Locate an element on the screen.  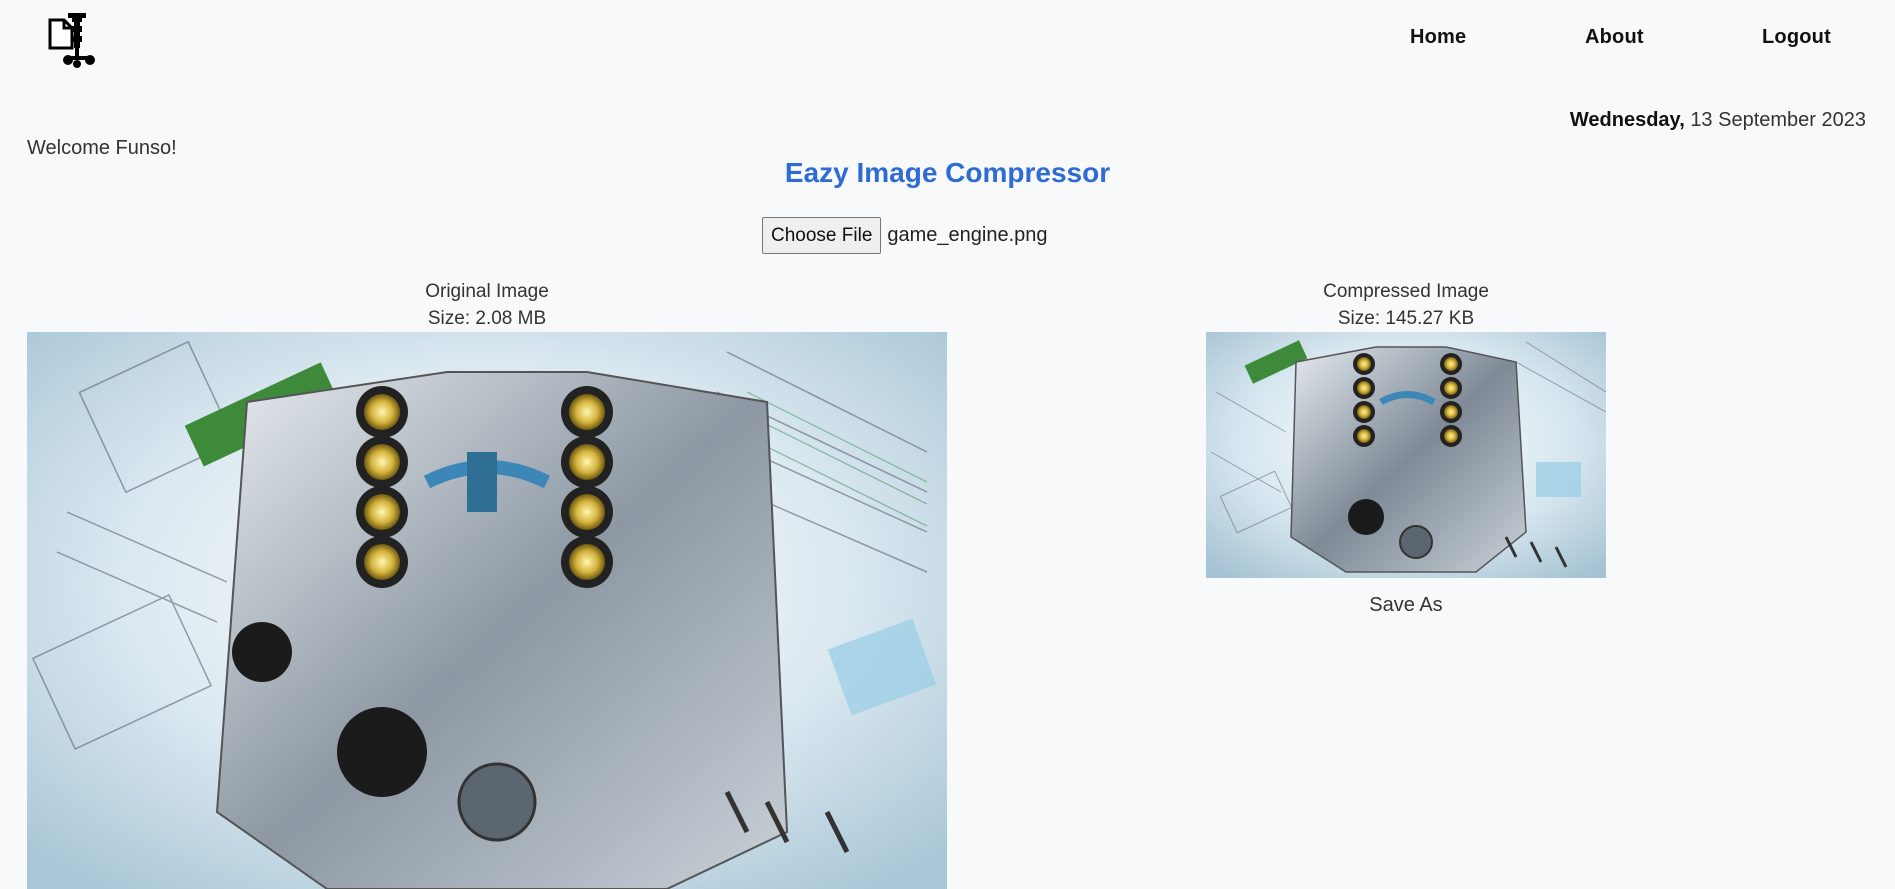
original-image-label: Original Image is located at coordinates (487, 291).